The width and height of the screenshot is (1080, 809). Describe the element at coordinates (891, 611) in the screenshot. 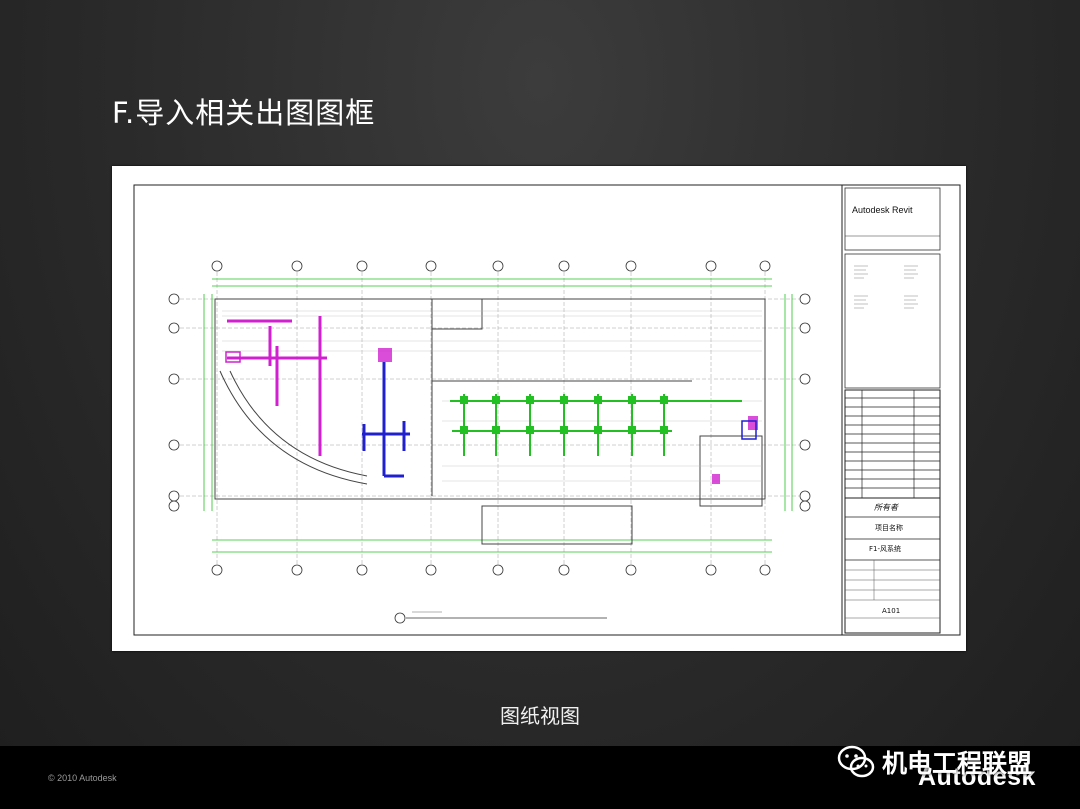

I see `titleblock-sheet-number: A101` at that location.